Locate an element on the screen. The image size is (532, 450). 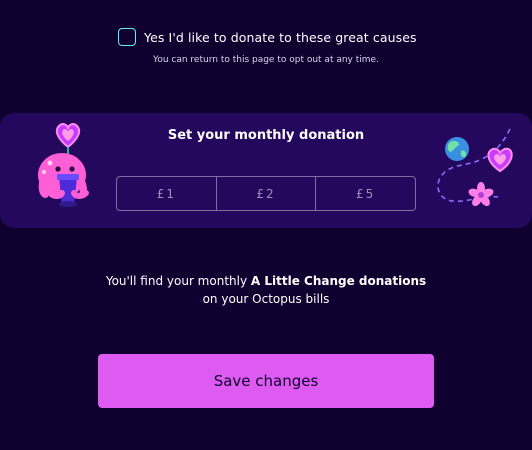
save-changes-button: Save changes is located at coordinates (266, 381).